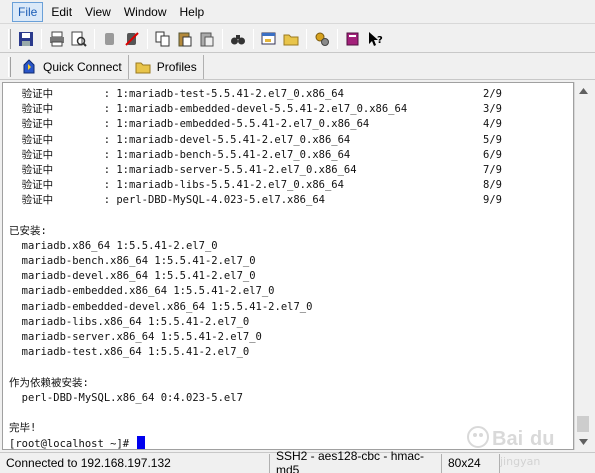  I want to click on find-icon, so click(238, 39).